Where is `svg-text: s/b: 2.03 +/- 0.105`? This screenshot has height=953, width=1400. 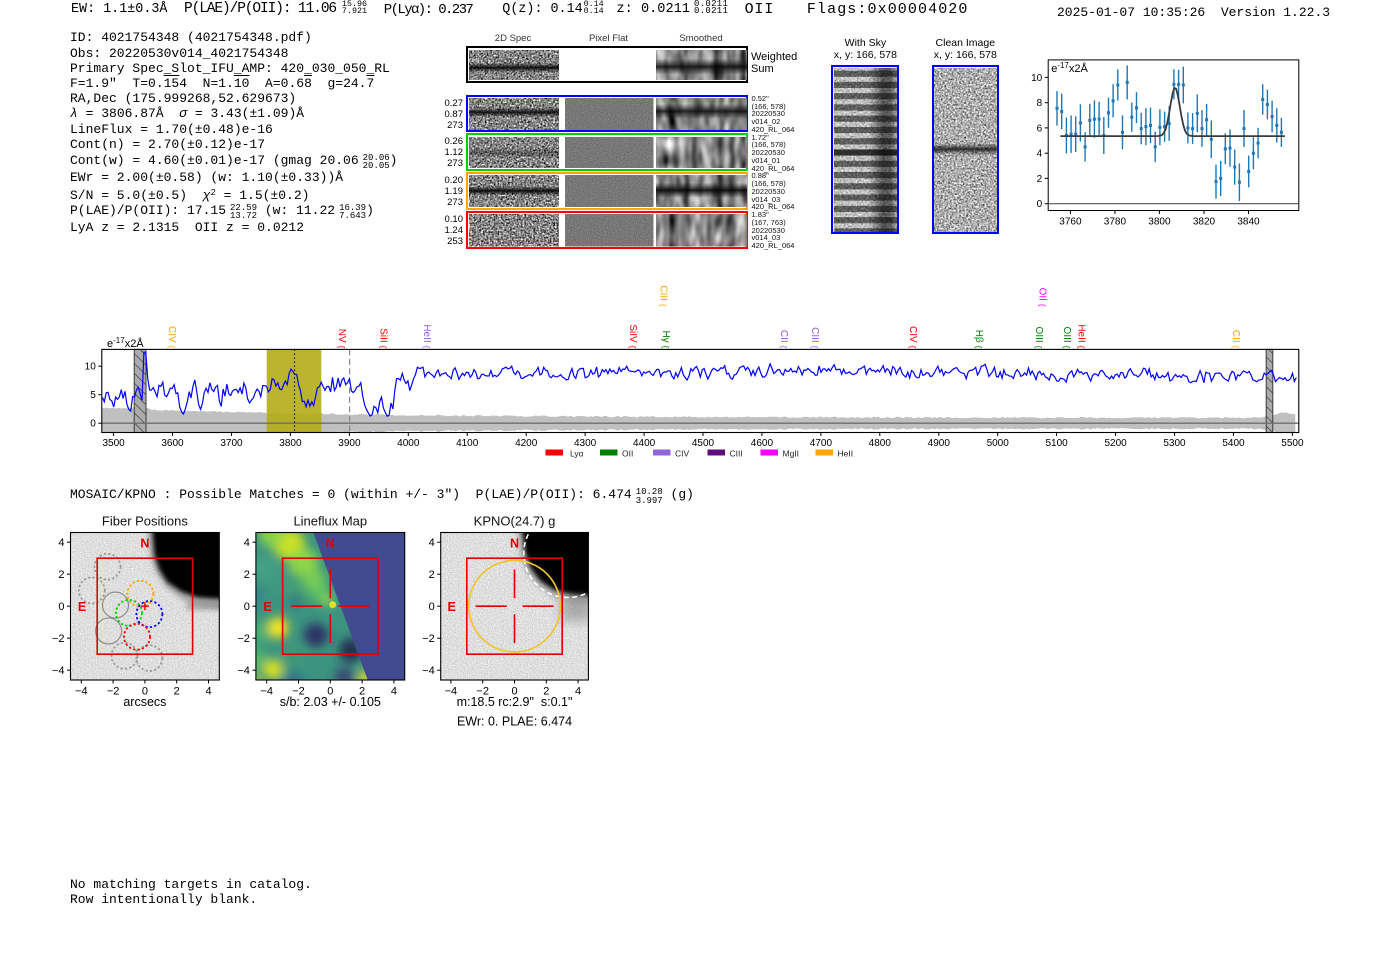 svg-text: s/b: 2.03 +/- 0.105 is located at coordinates (330, 702).